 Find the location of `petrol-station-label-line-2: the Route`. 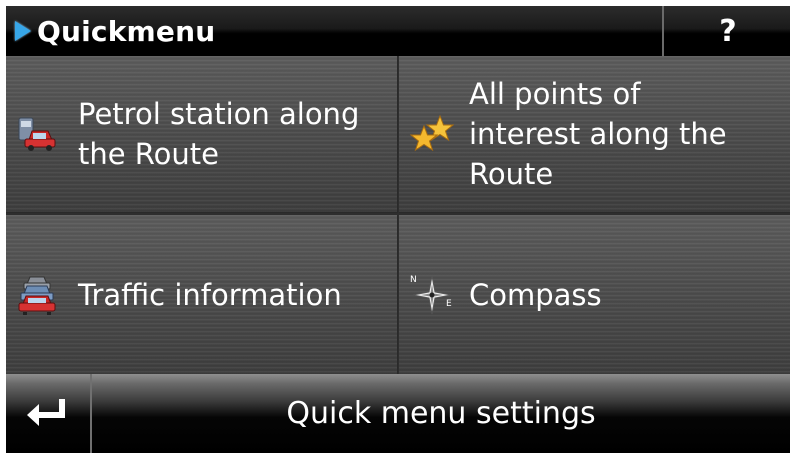

petrol-station-label-line-2: the Route is located at coordinates (148, 154).